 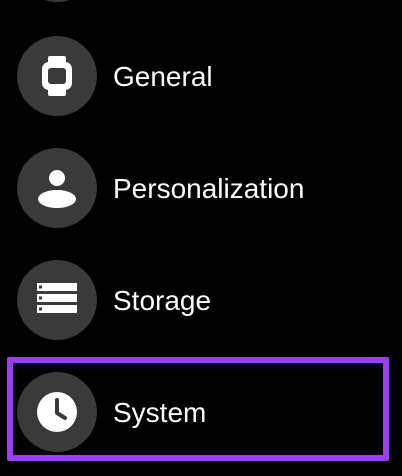 I want to click on settings-item-label: Personalization, so click(x=209, y=188).